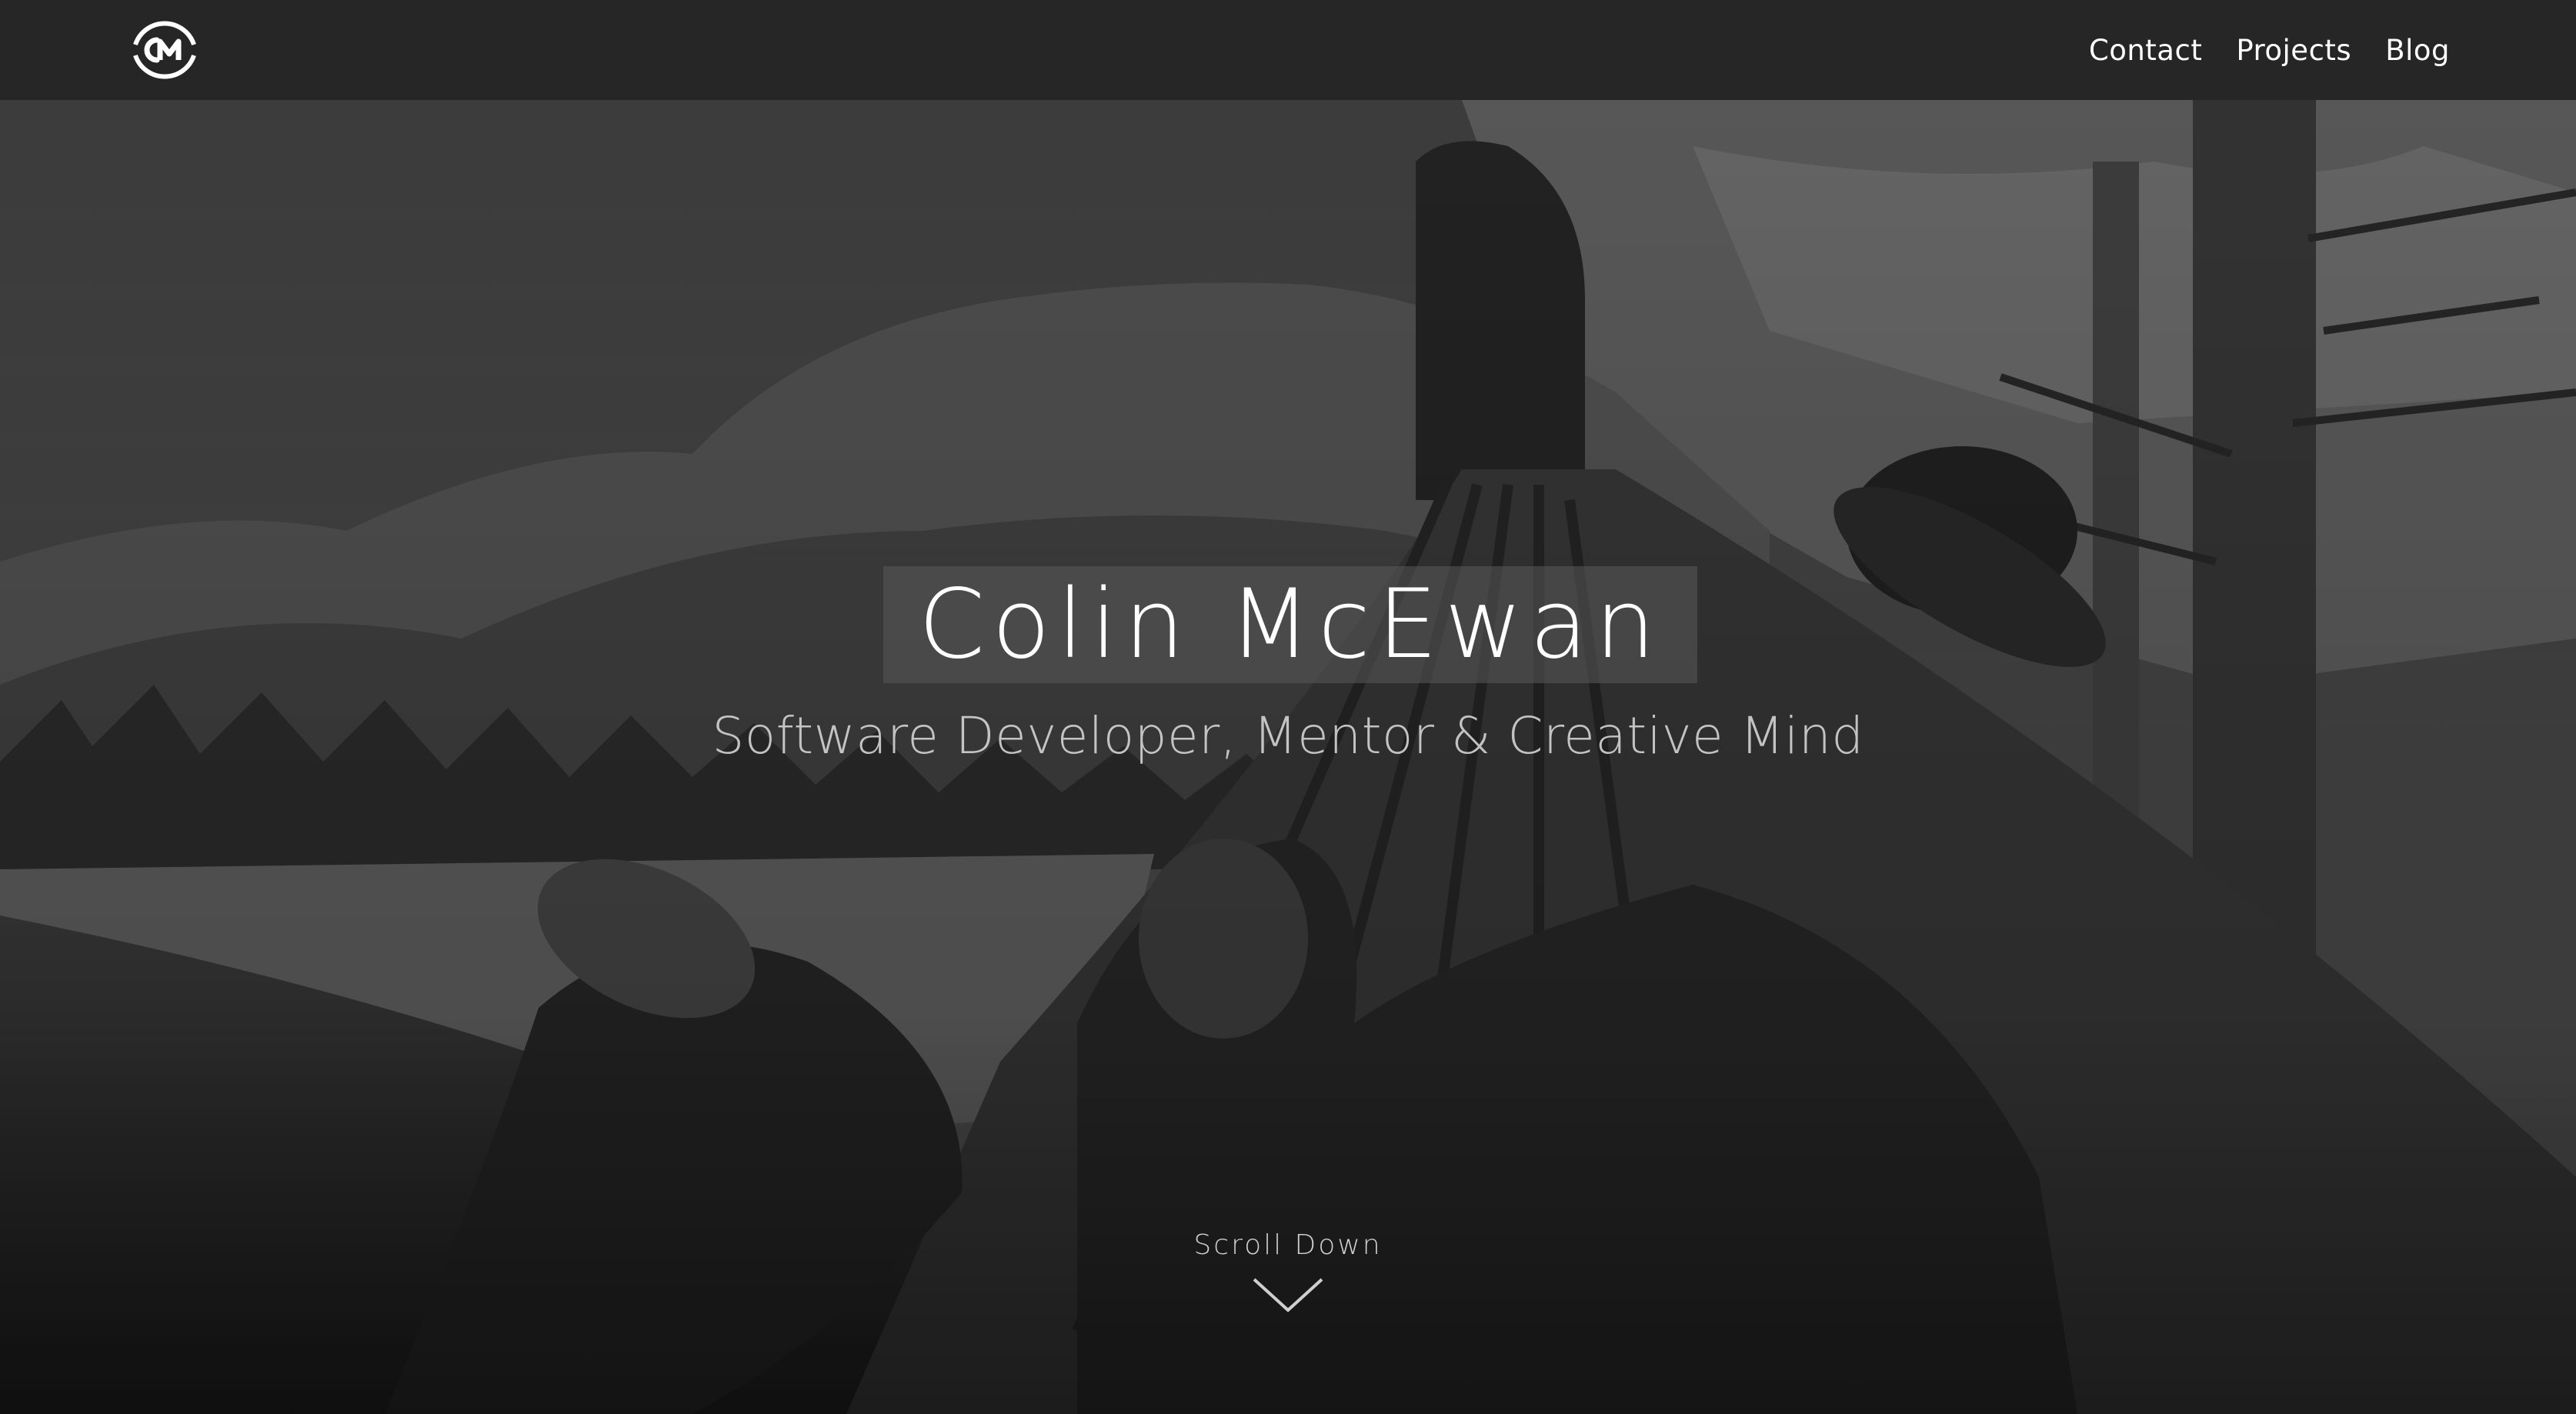 This screenshot has height=1414, width=2576. I want to click on hero-title: Colin McEwan, so click(1290, 624).